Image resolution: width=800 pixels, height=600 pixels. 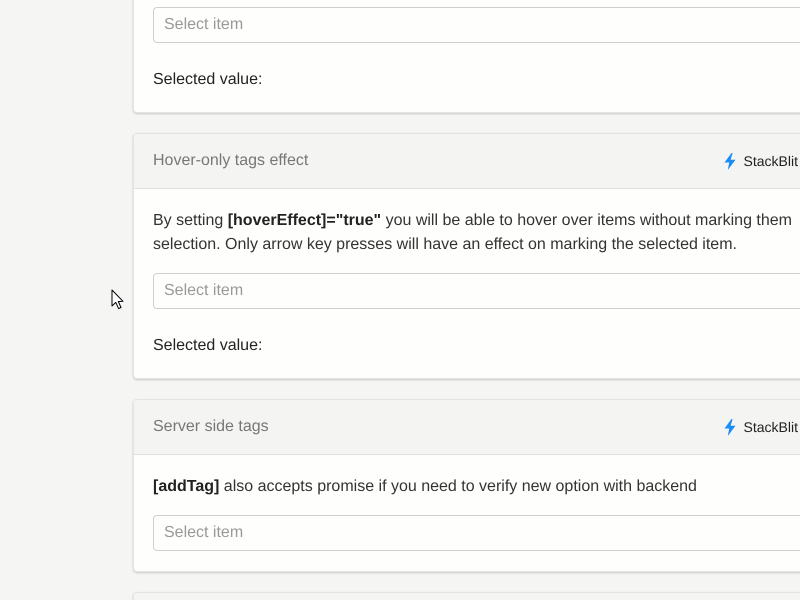 I want to click on description-text: [addTag] also accepts promise if you need to verify new option with backend, so click(x=425, y=487).